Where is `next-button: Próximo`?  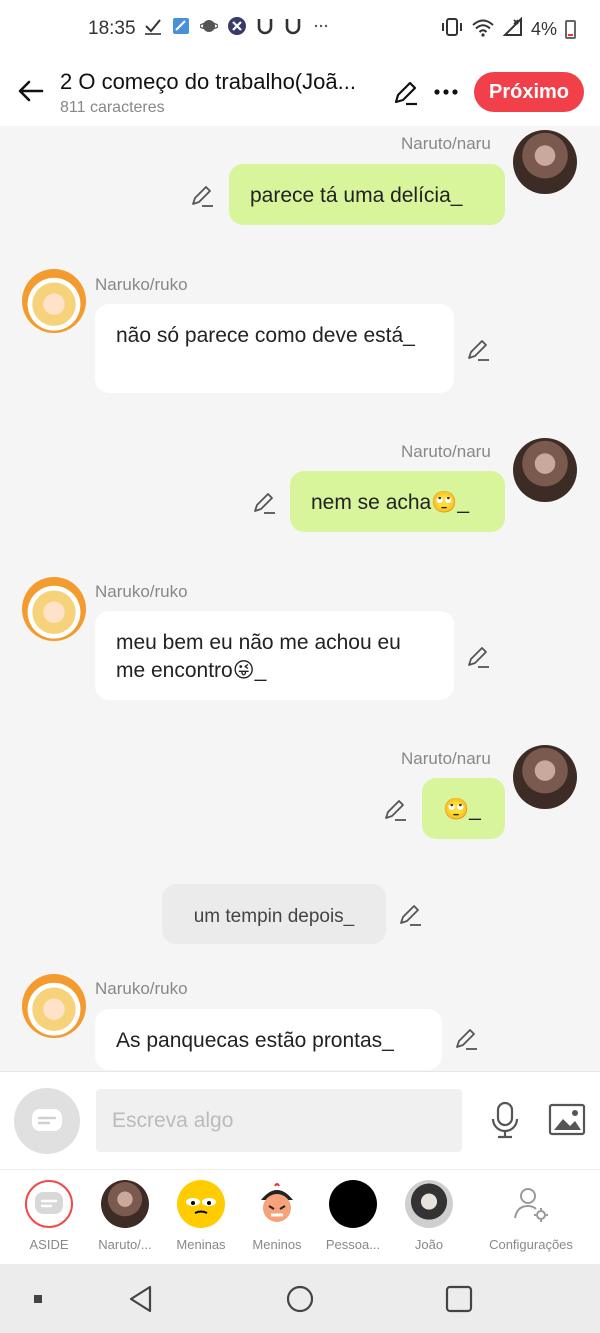 next-button: Próximo is located at coordinates (529, 92).